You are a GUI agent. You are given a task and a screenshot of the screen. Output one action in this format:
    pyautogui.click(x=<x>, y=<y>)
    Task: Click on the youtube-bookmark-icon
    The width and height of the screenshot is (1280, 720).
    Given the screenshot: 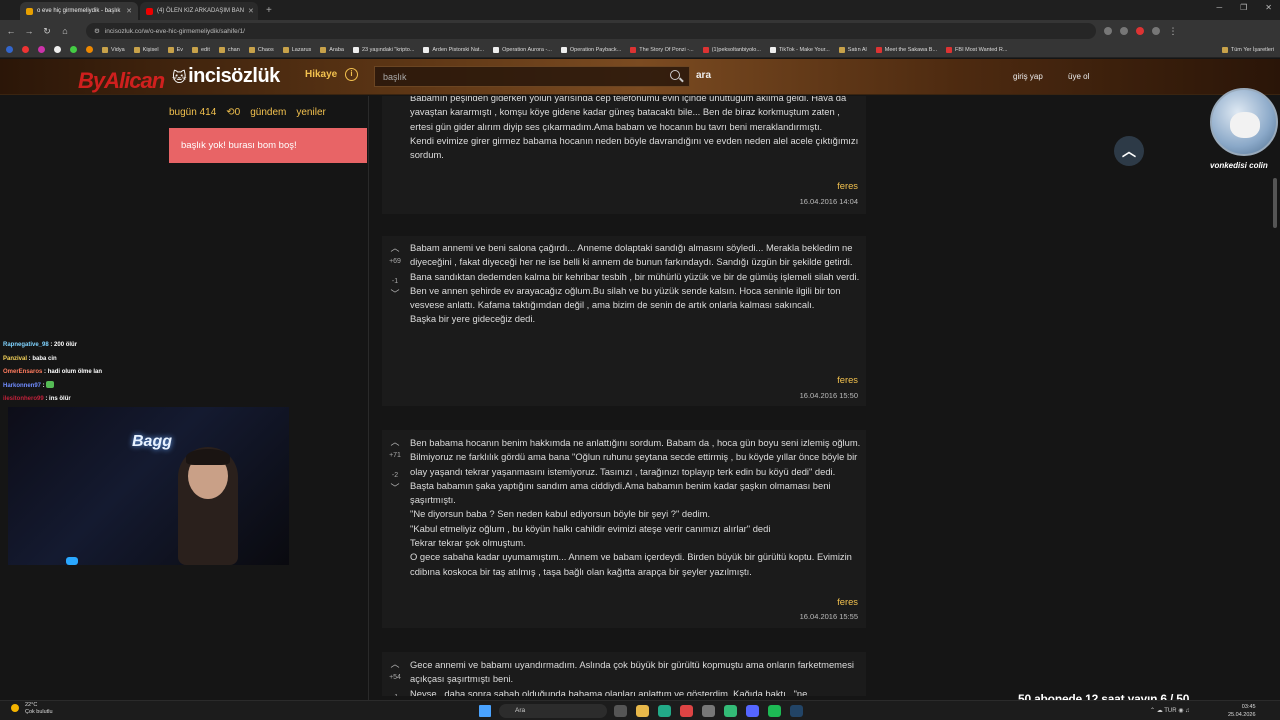 What is the action you would take?
    pyautogui.click(x=25, y=49)
    